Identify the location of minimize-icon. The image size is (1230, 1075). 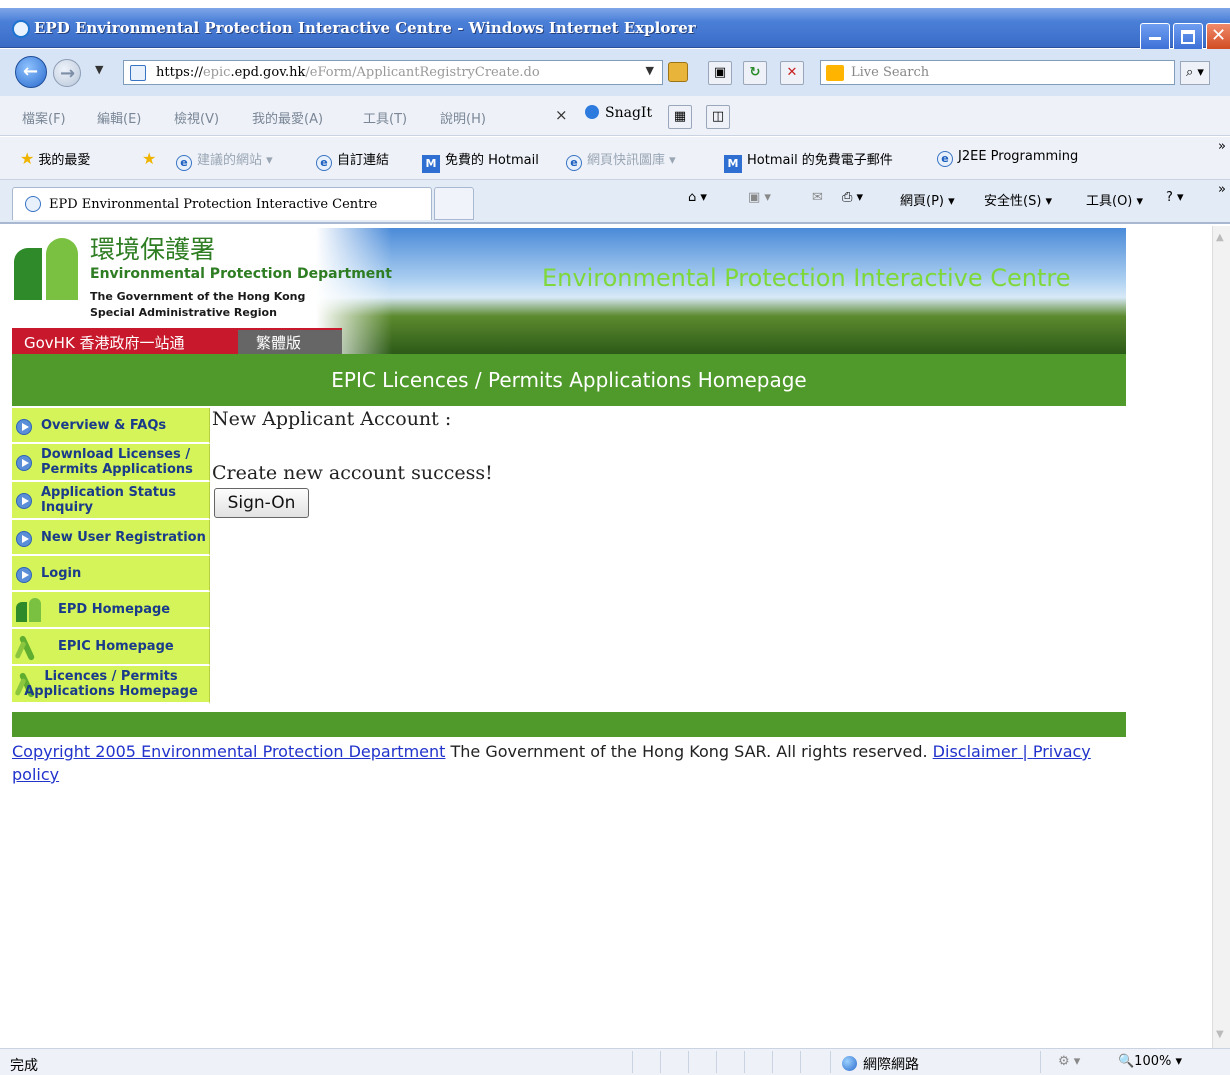
(1155, 38).